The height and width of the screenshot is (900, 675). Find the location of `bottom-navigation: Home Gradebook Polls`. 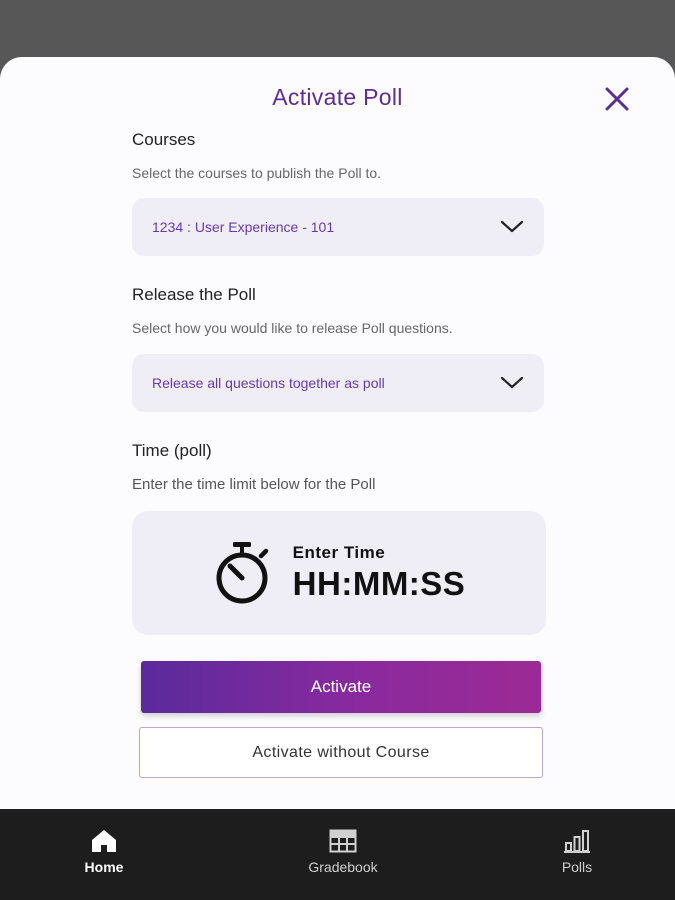

bottom-navigation: Home Gradebook Polls is located at coordinates (337, 854).